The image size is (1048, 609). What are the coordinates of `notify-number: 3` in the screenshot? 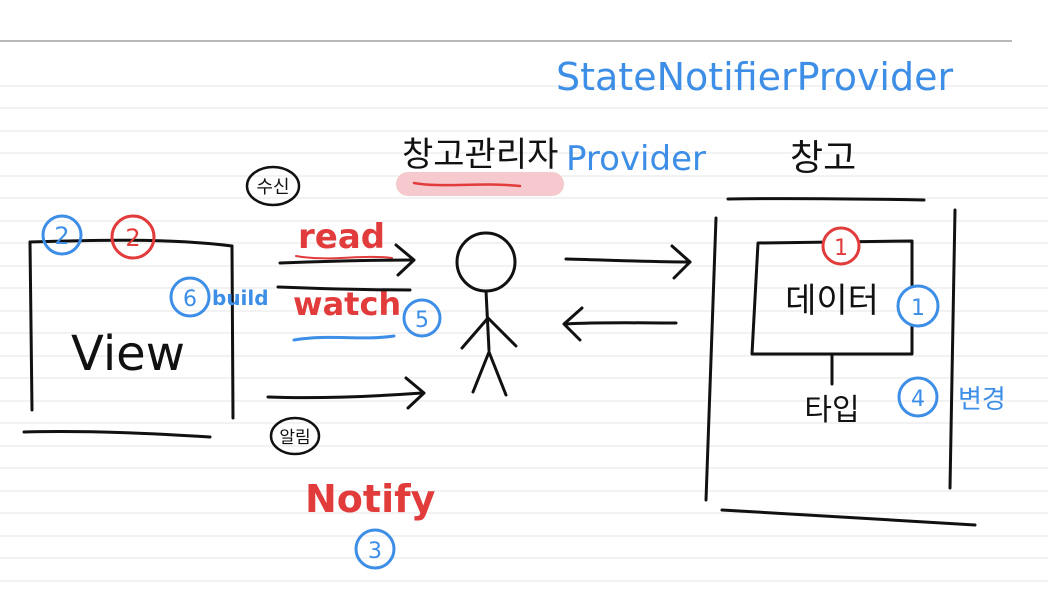 It's located at (375, 551).